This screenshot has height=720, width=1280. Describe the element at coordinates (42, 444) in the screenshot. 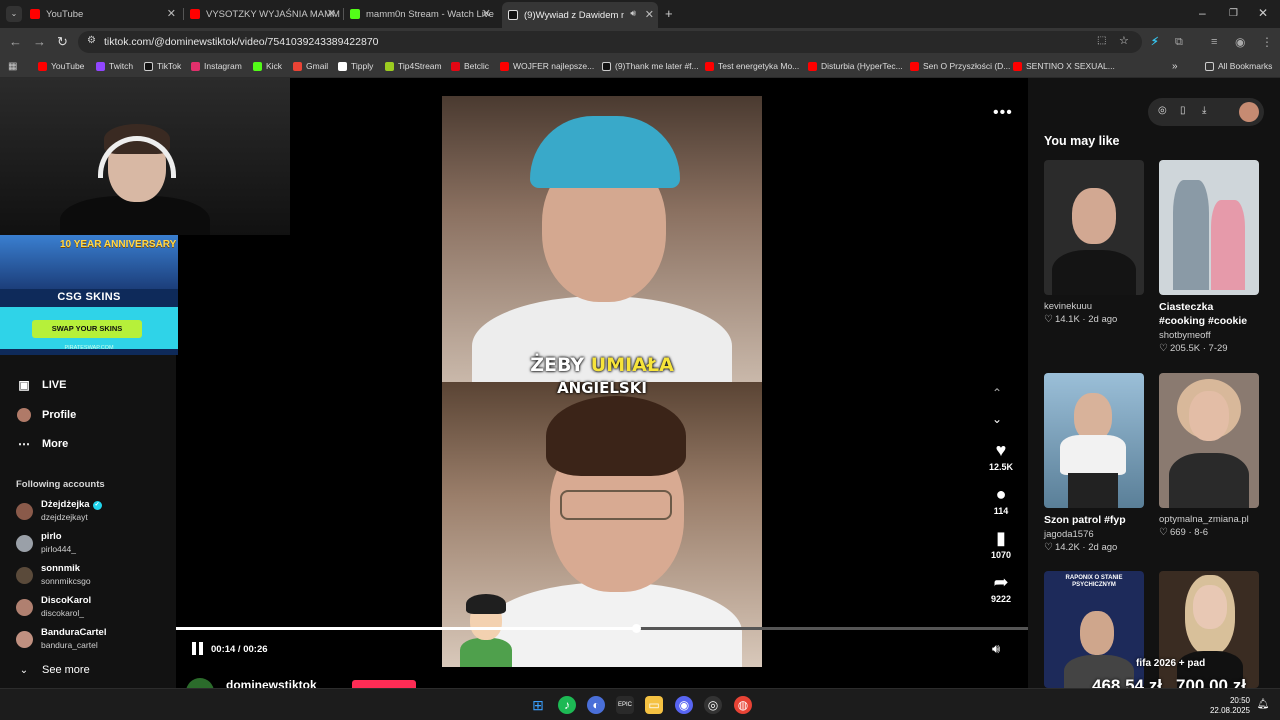

I see `sidebar-item-more: ⋯ More` at that location.